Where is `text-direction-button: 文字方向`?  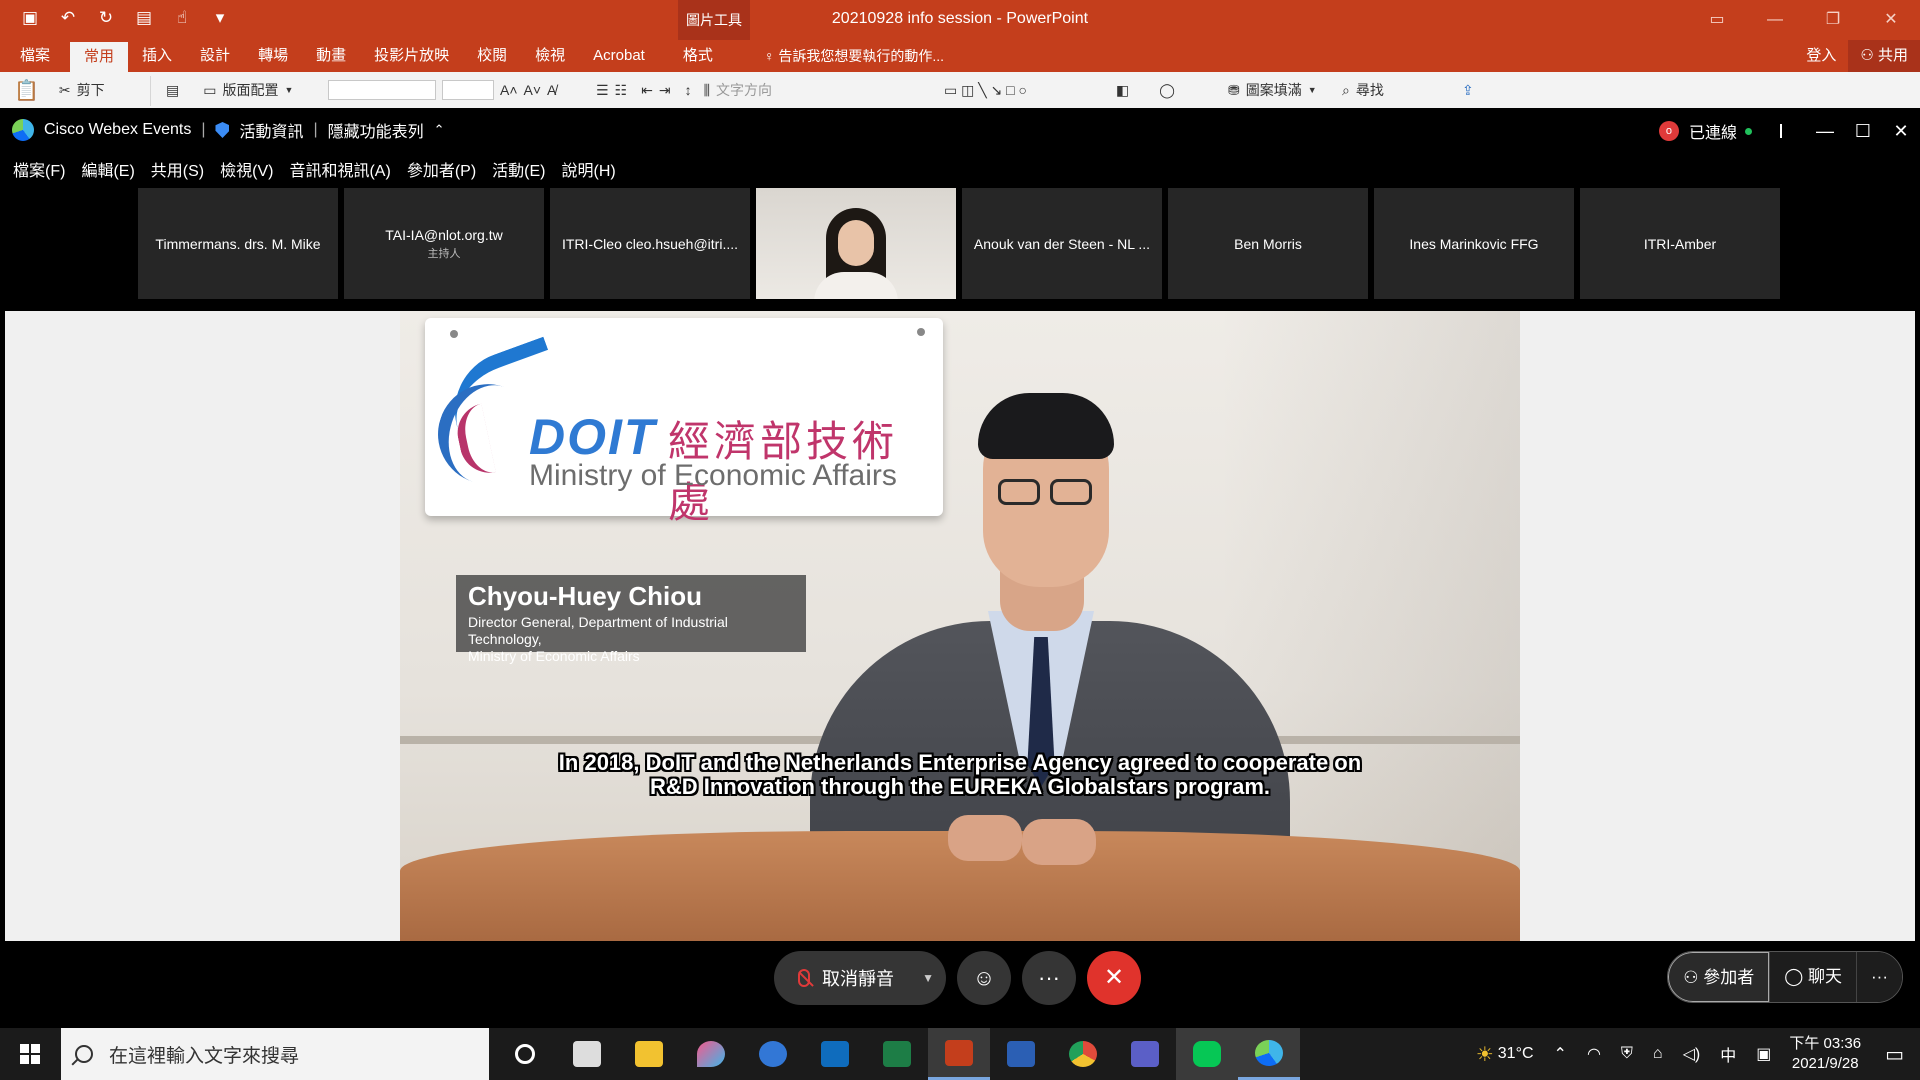 text-direction-button: 文字方向 is located at coordinates (744, 90).